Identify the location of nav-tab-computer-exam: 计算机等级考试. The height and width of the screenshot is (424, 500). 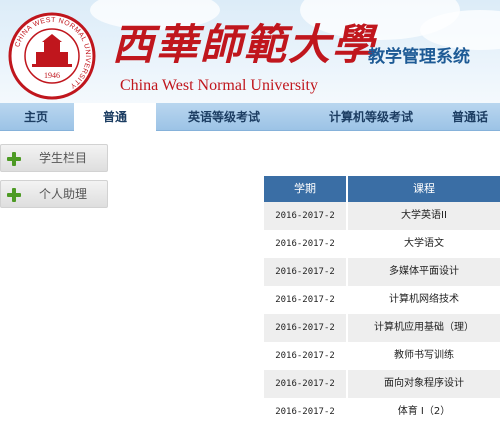
(371, 117).